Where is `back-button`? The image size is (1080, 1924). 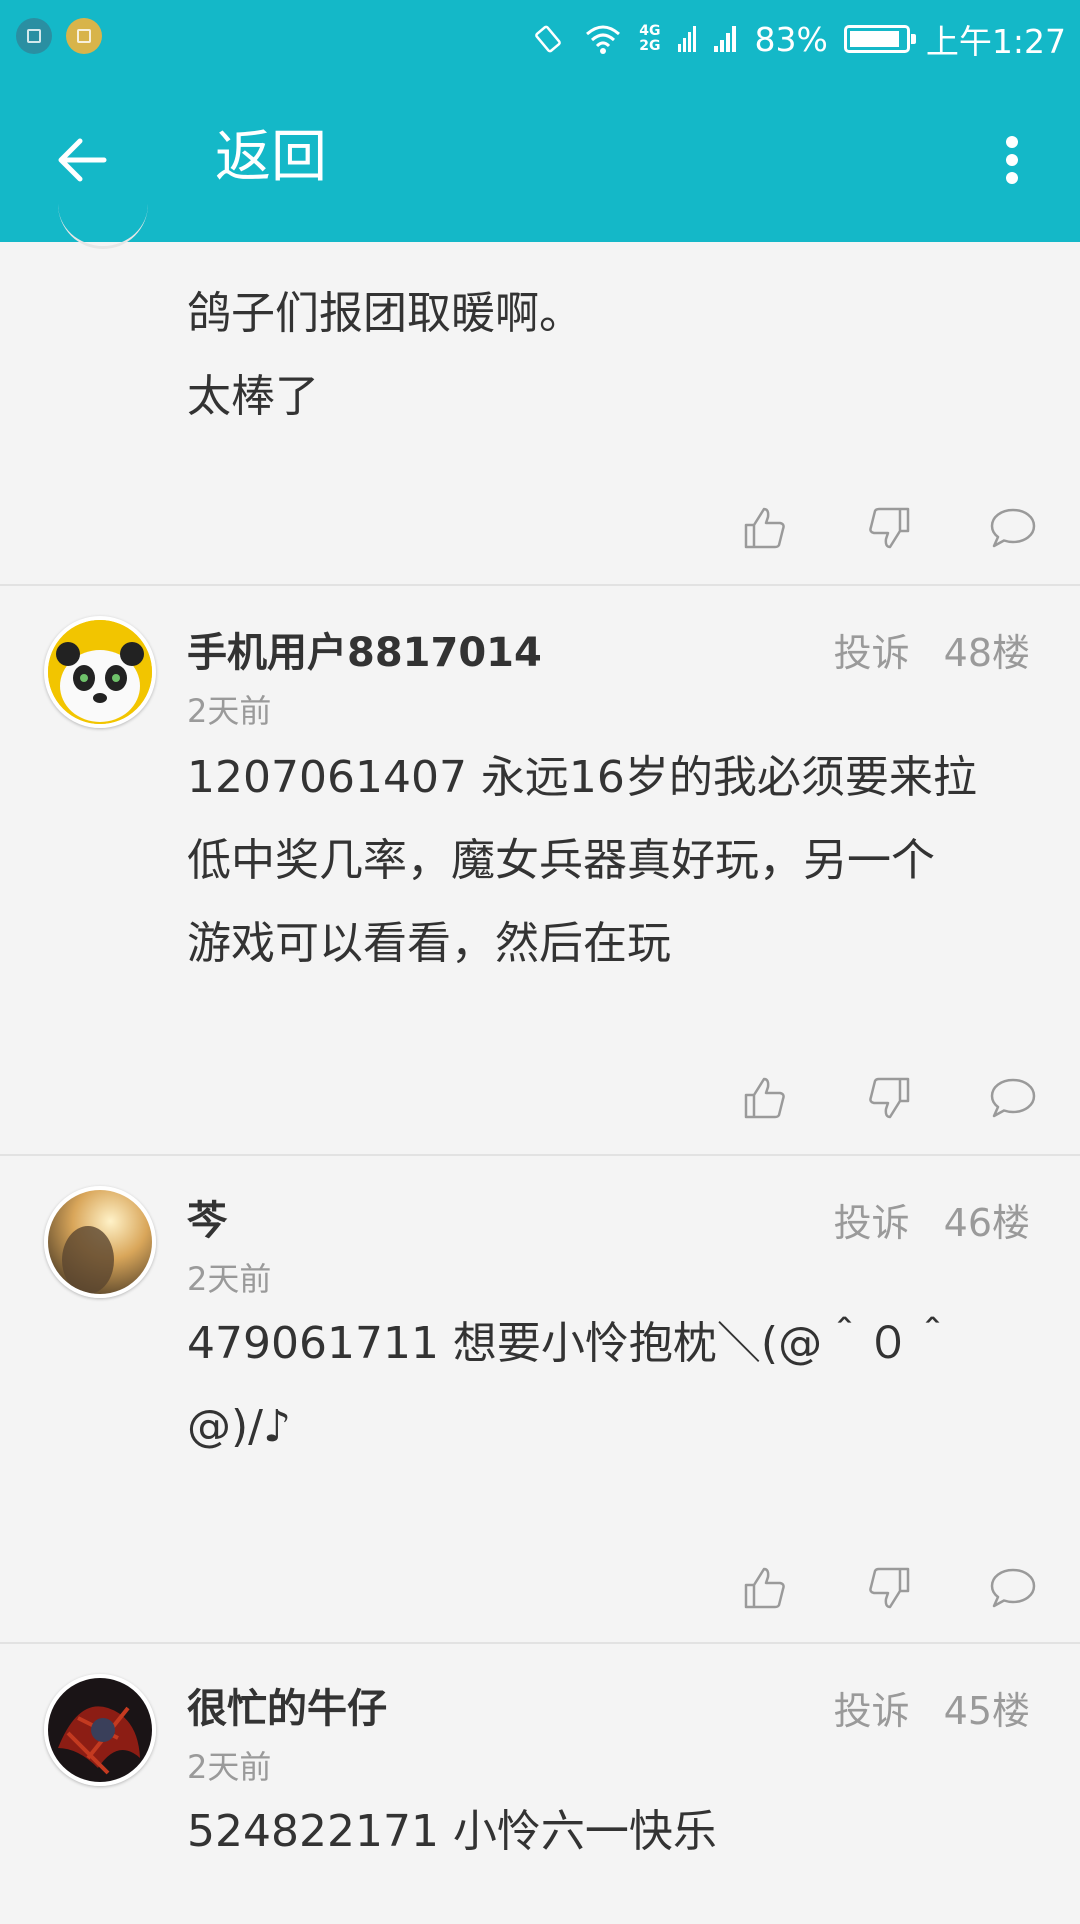
back-button is located at coordinates (82, 160).